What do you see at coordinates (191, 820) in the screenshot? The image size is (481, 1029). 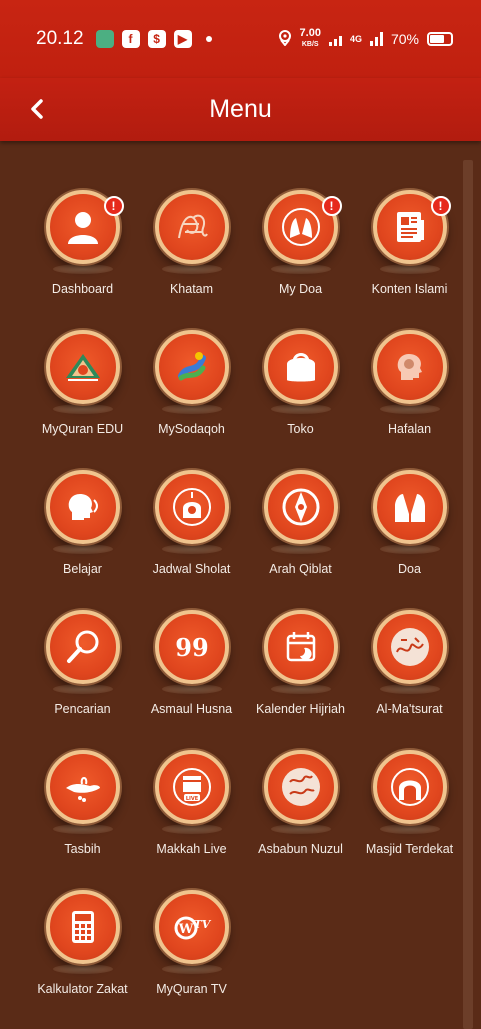 I see `menu-item-makkah-live: LIVE Makkah Live` at bounding box center [191, 820].